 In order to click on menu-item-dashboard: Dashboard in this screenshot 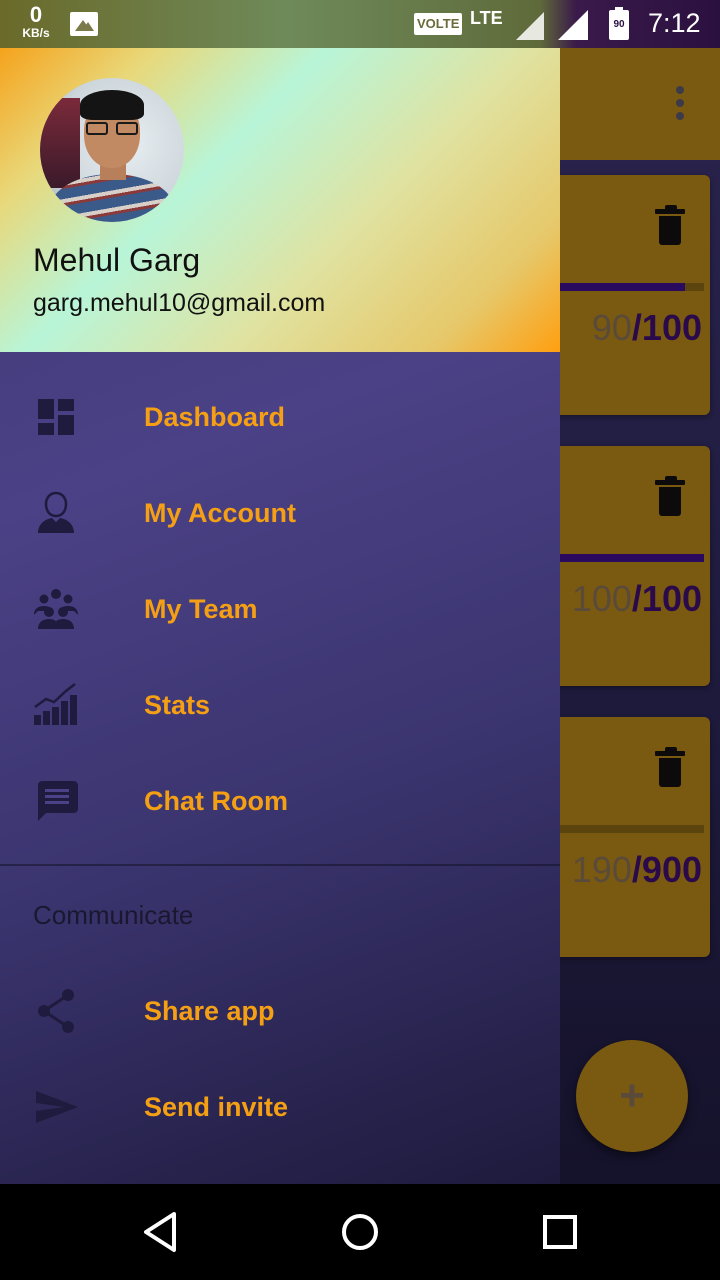, I will do `click(280, 417)`.